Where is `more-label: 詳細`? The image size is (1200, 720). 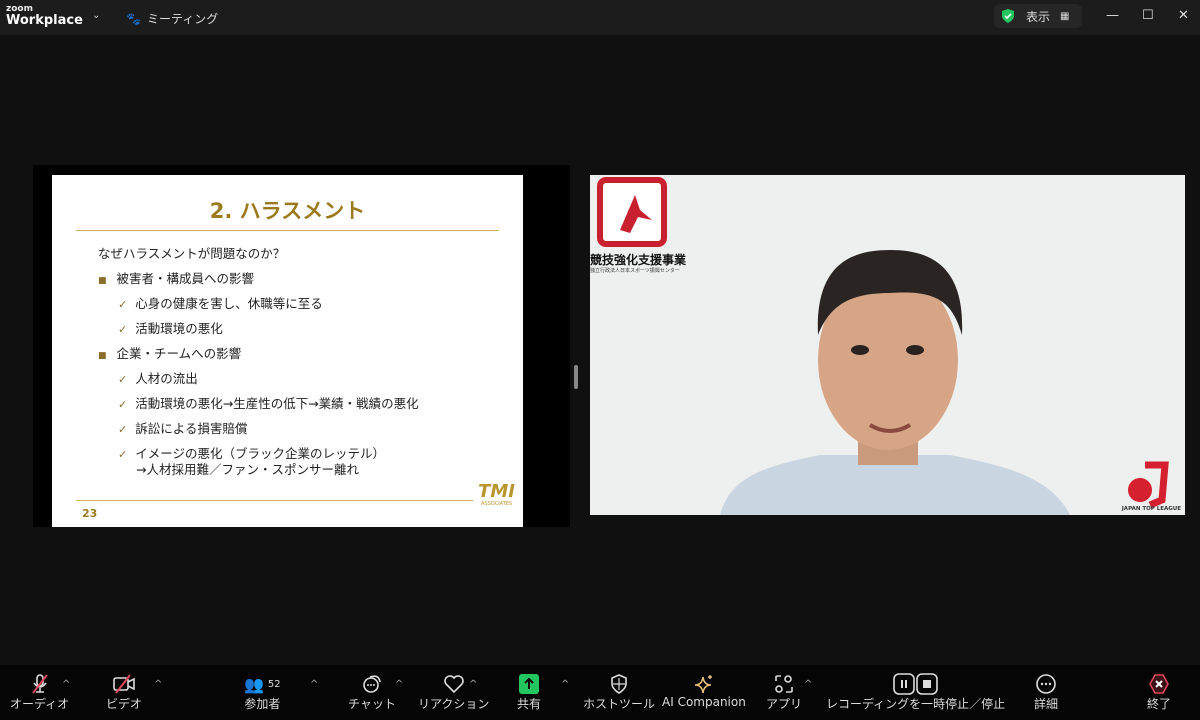 more-label: 詳細 is located at coordinates (1046, 704).